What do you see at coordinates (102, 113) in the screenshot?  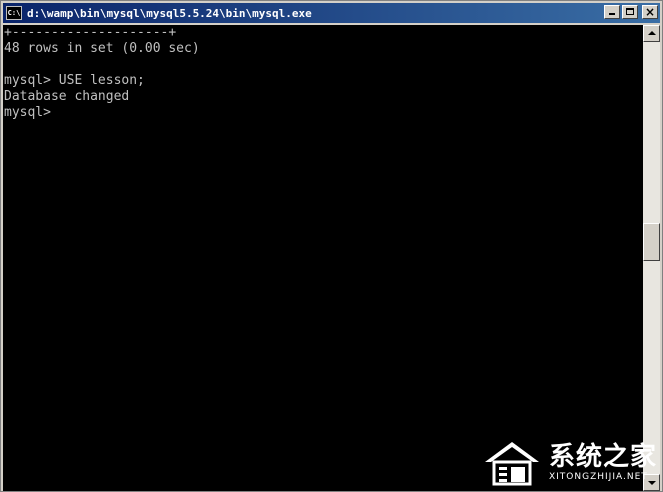 I see `console-prompt-line: mysql>` at bounding box center [102, 113].